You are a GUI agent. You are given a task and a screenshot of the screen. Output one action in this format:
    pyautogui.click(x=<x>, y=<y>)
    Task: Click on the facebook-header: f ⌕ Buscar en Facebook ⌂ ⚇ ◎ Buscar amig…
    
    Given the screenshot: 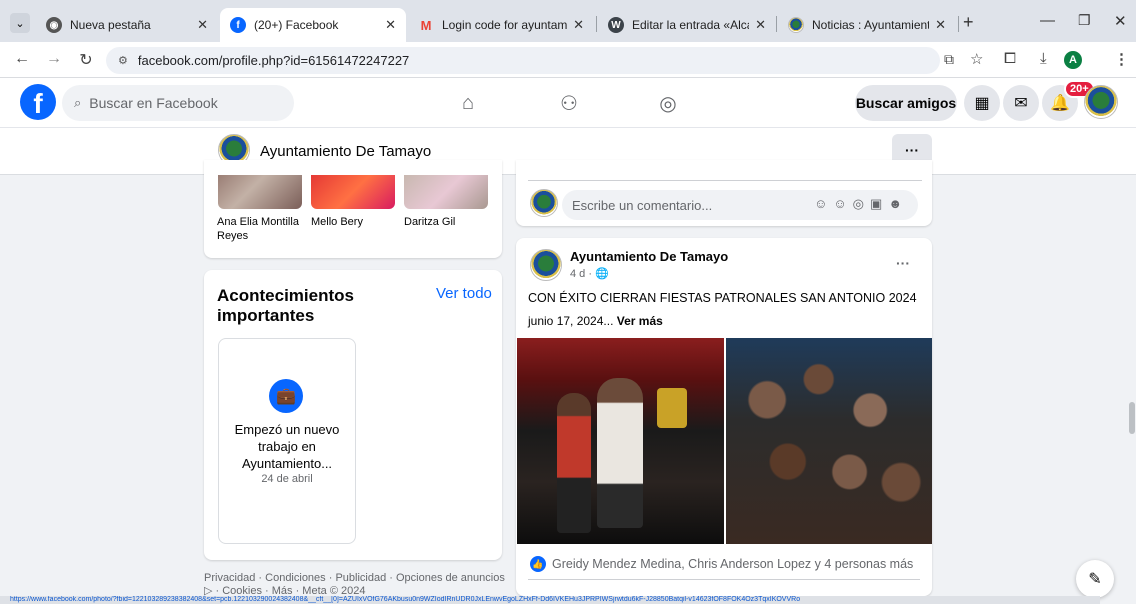 What is the action you would take?
    pyautogui.click(x=568, y=103)
    